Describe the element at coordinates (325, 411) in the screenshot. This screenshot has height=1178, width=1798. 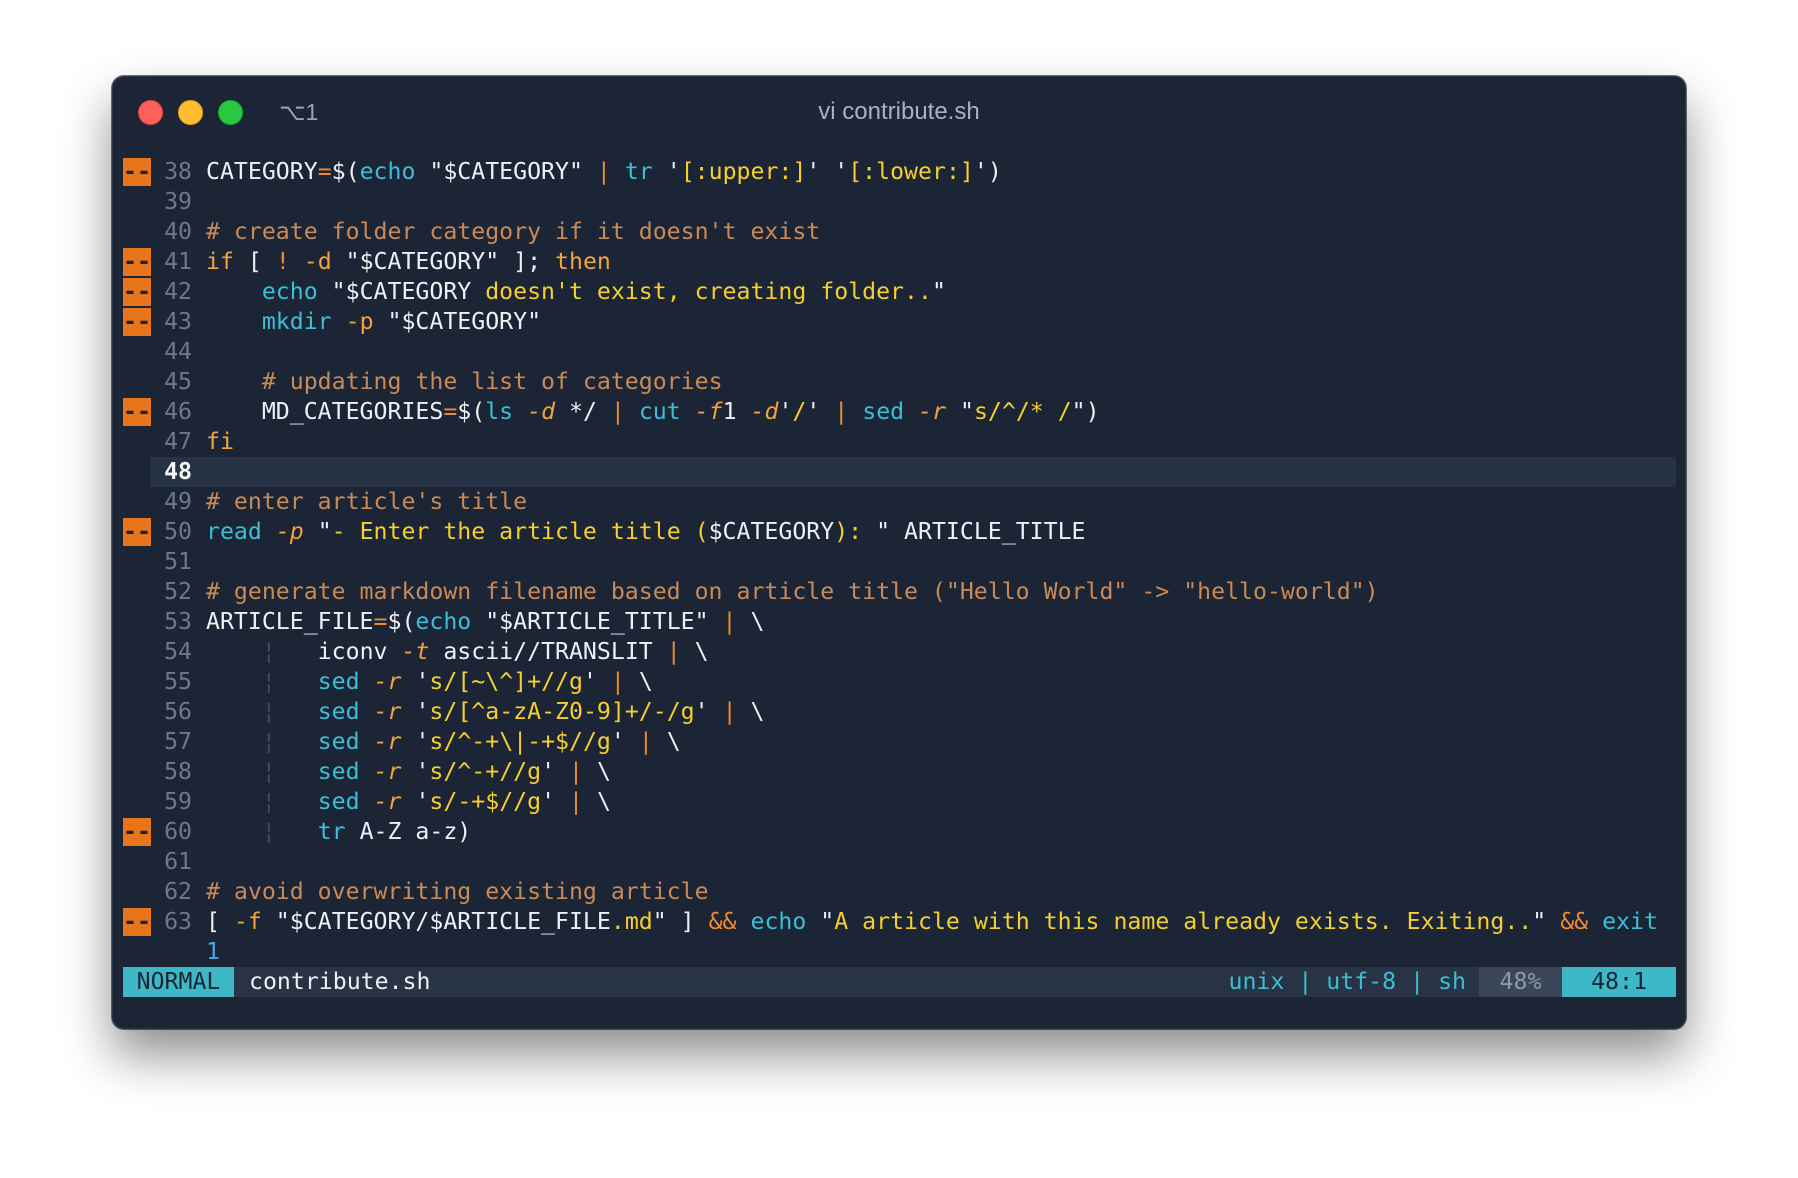
I see `text-token: MD_CATEGORIES` at that location.